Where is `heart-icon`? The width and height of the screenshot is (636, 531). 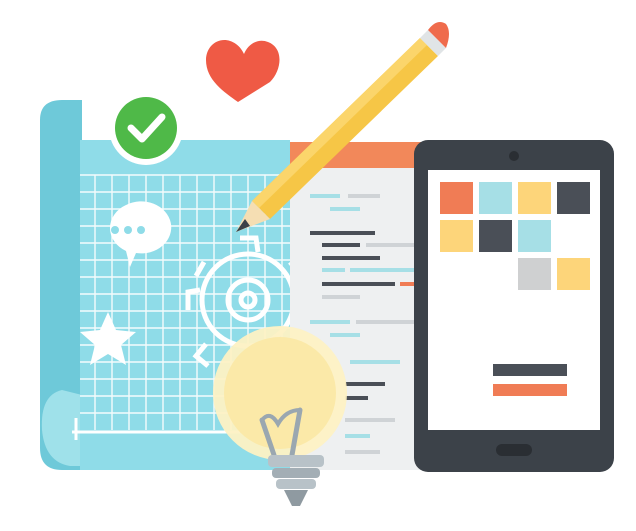 heart-icon is located at coordinates (243, 70).